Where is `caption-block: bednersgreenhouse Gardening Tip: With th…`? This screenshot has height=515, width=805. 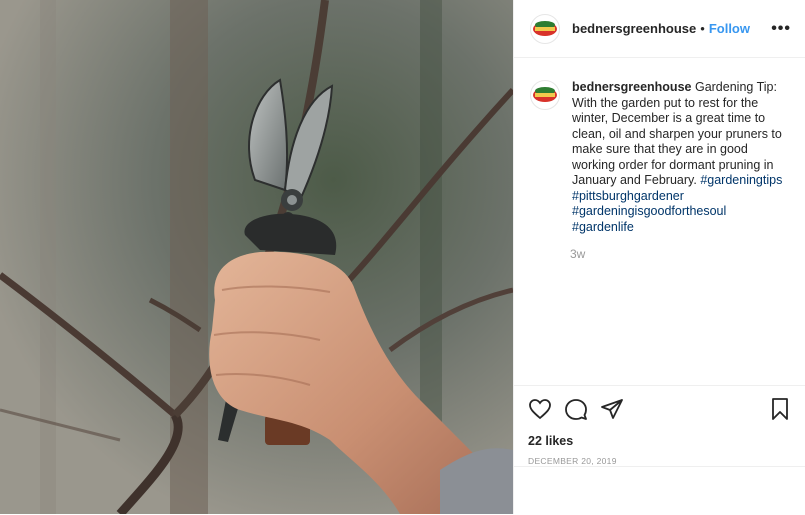 caption-block: bednersgreenhouse Gardening Tip: With th… is located at coordinates (662, 170).